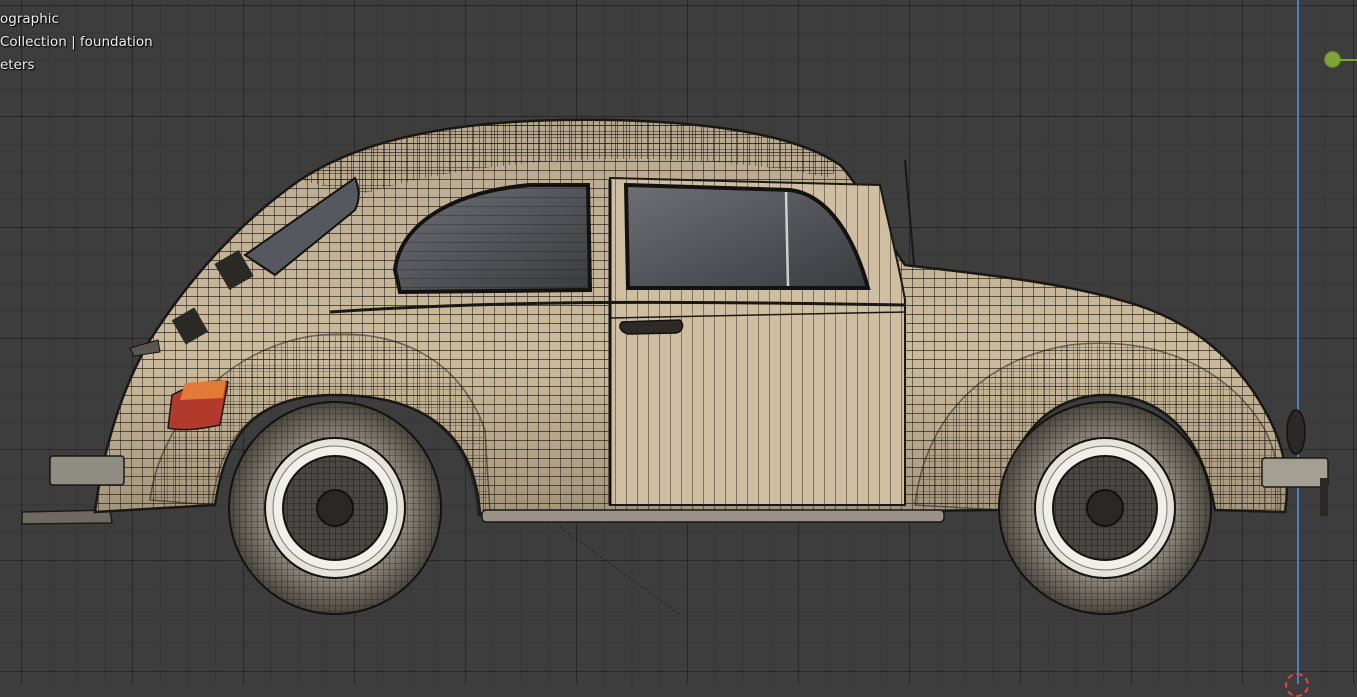 This screenshot has width=1357, height=697. I want to click on headlight, so click(1296, 432).